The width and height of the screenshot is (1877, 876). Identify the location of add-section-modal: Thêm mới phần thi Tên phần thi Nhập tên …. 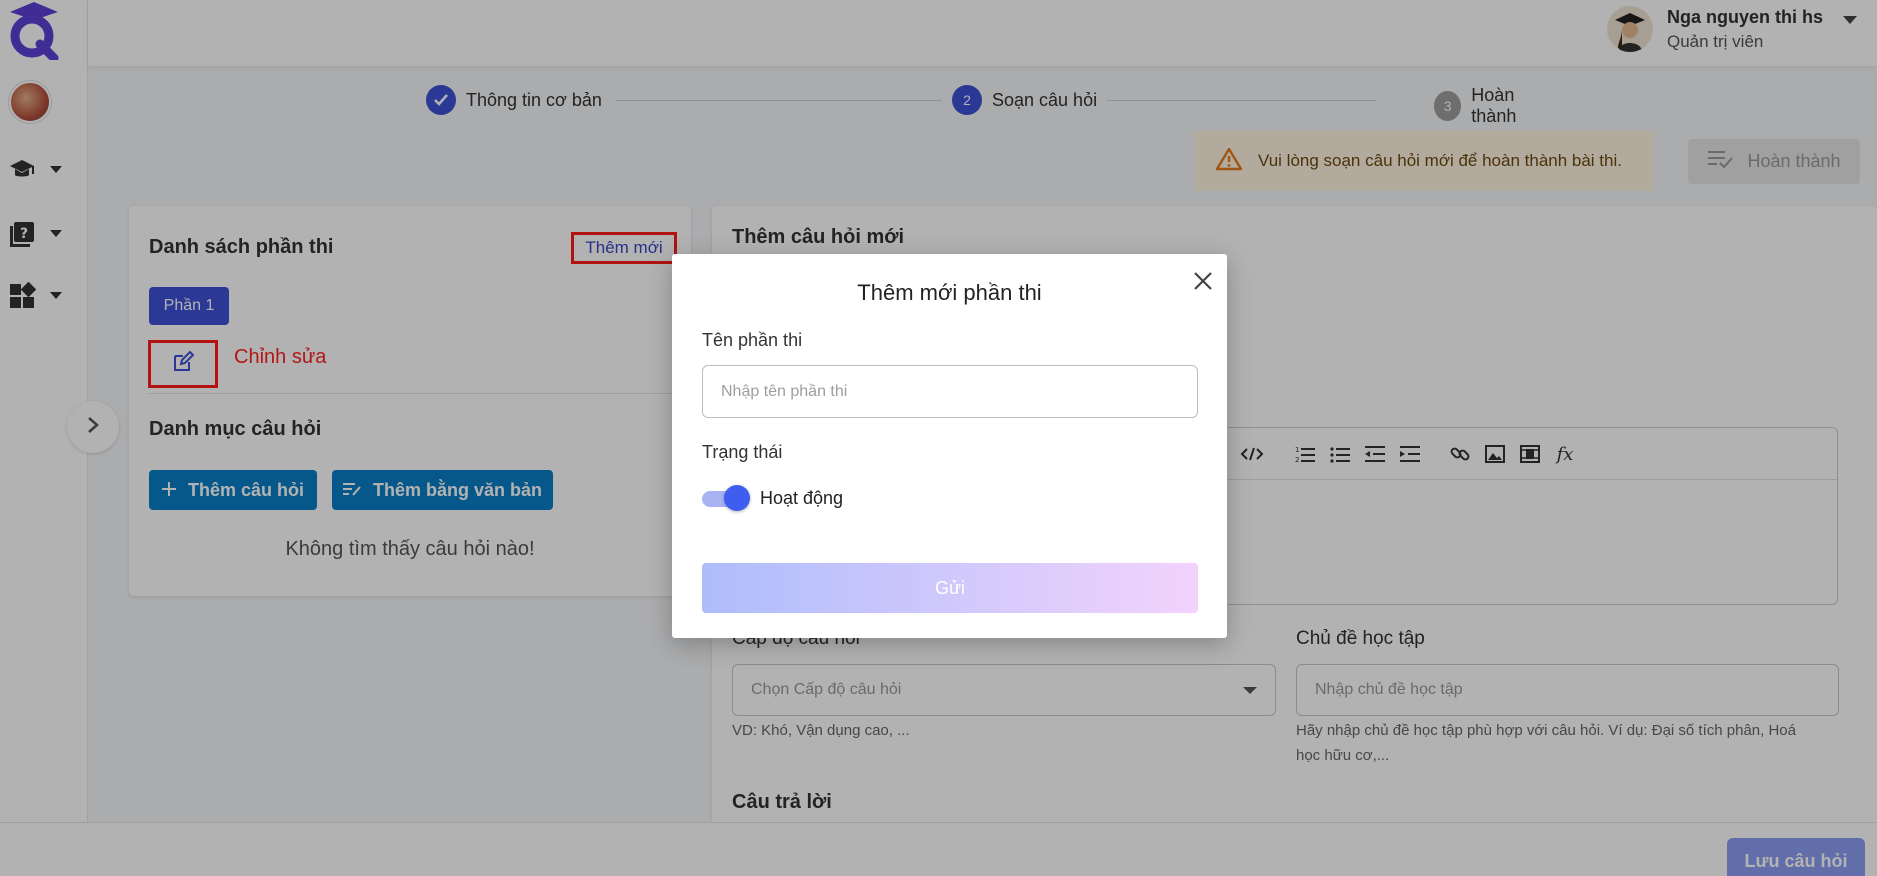
(949, 446).